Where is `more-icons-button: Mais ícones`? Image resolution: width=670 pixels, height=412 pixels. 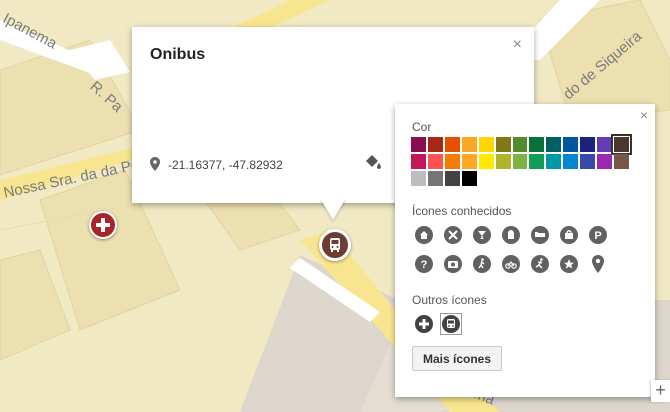 more-icons-button: Mais ícones is located at coordinates (457, 358).